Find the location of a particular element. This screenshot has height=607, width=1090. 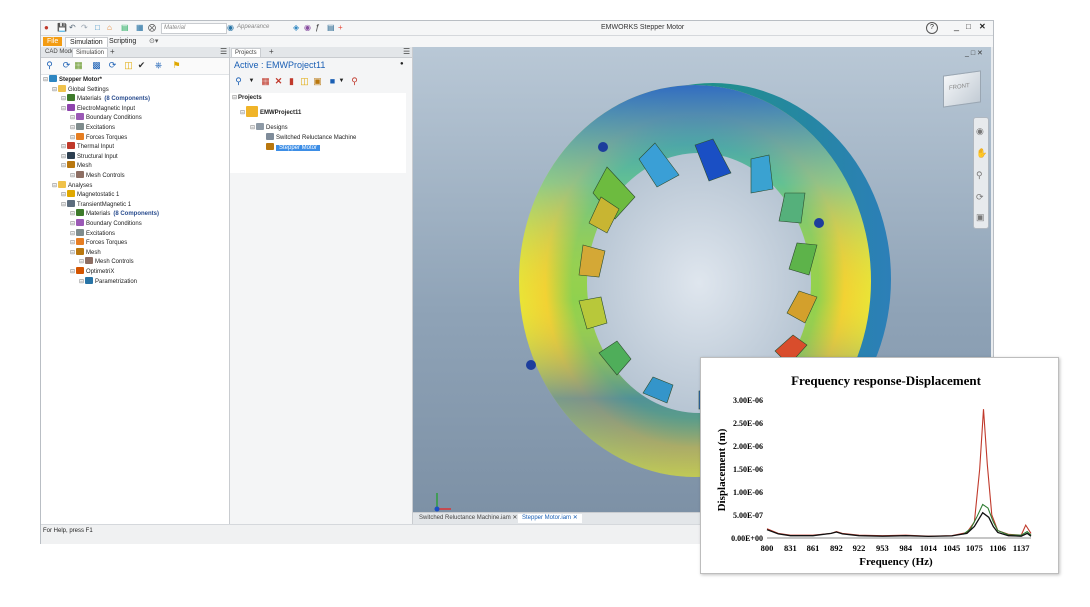

dropdown-icon: ▼ is located at coordinates (251, 81).